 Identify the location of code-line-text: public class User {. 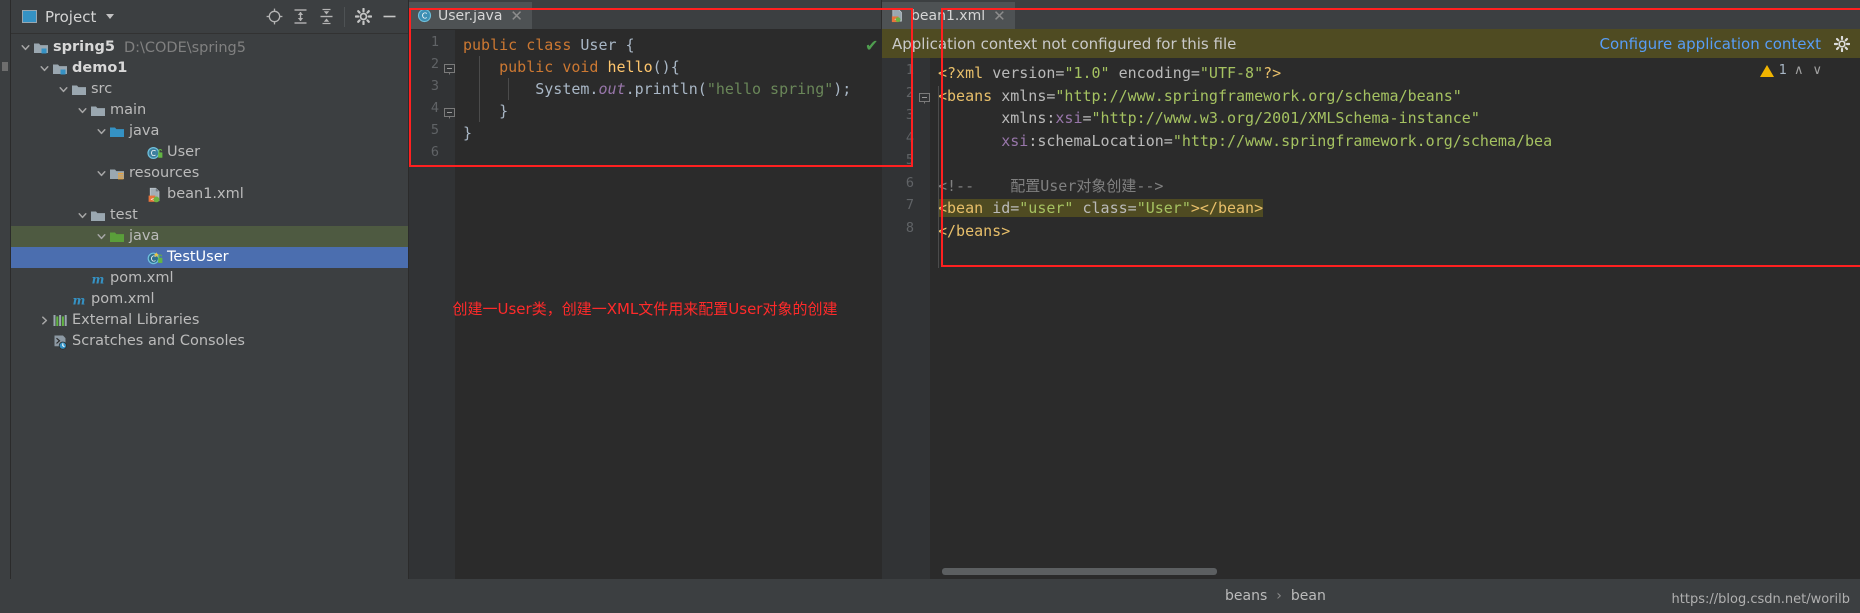
(672, 45).